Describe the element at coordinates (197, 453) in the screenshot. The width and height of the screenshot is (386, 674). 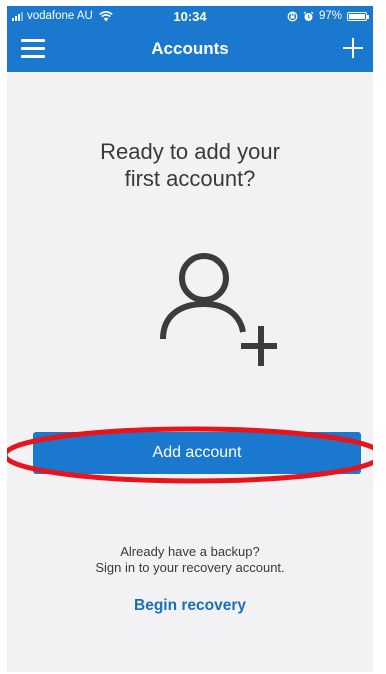
I see `add-account-button: Add account` at that location.